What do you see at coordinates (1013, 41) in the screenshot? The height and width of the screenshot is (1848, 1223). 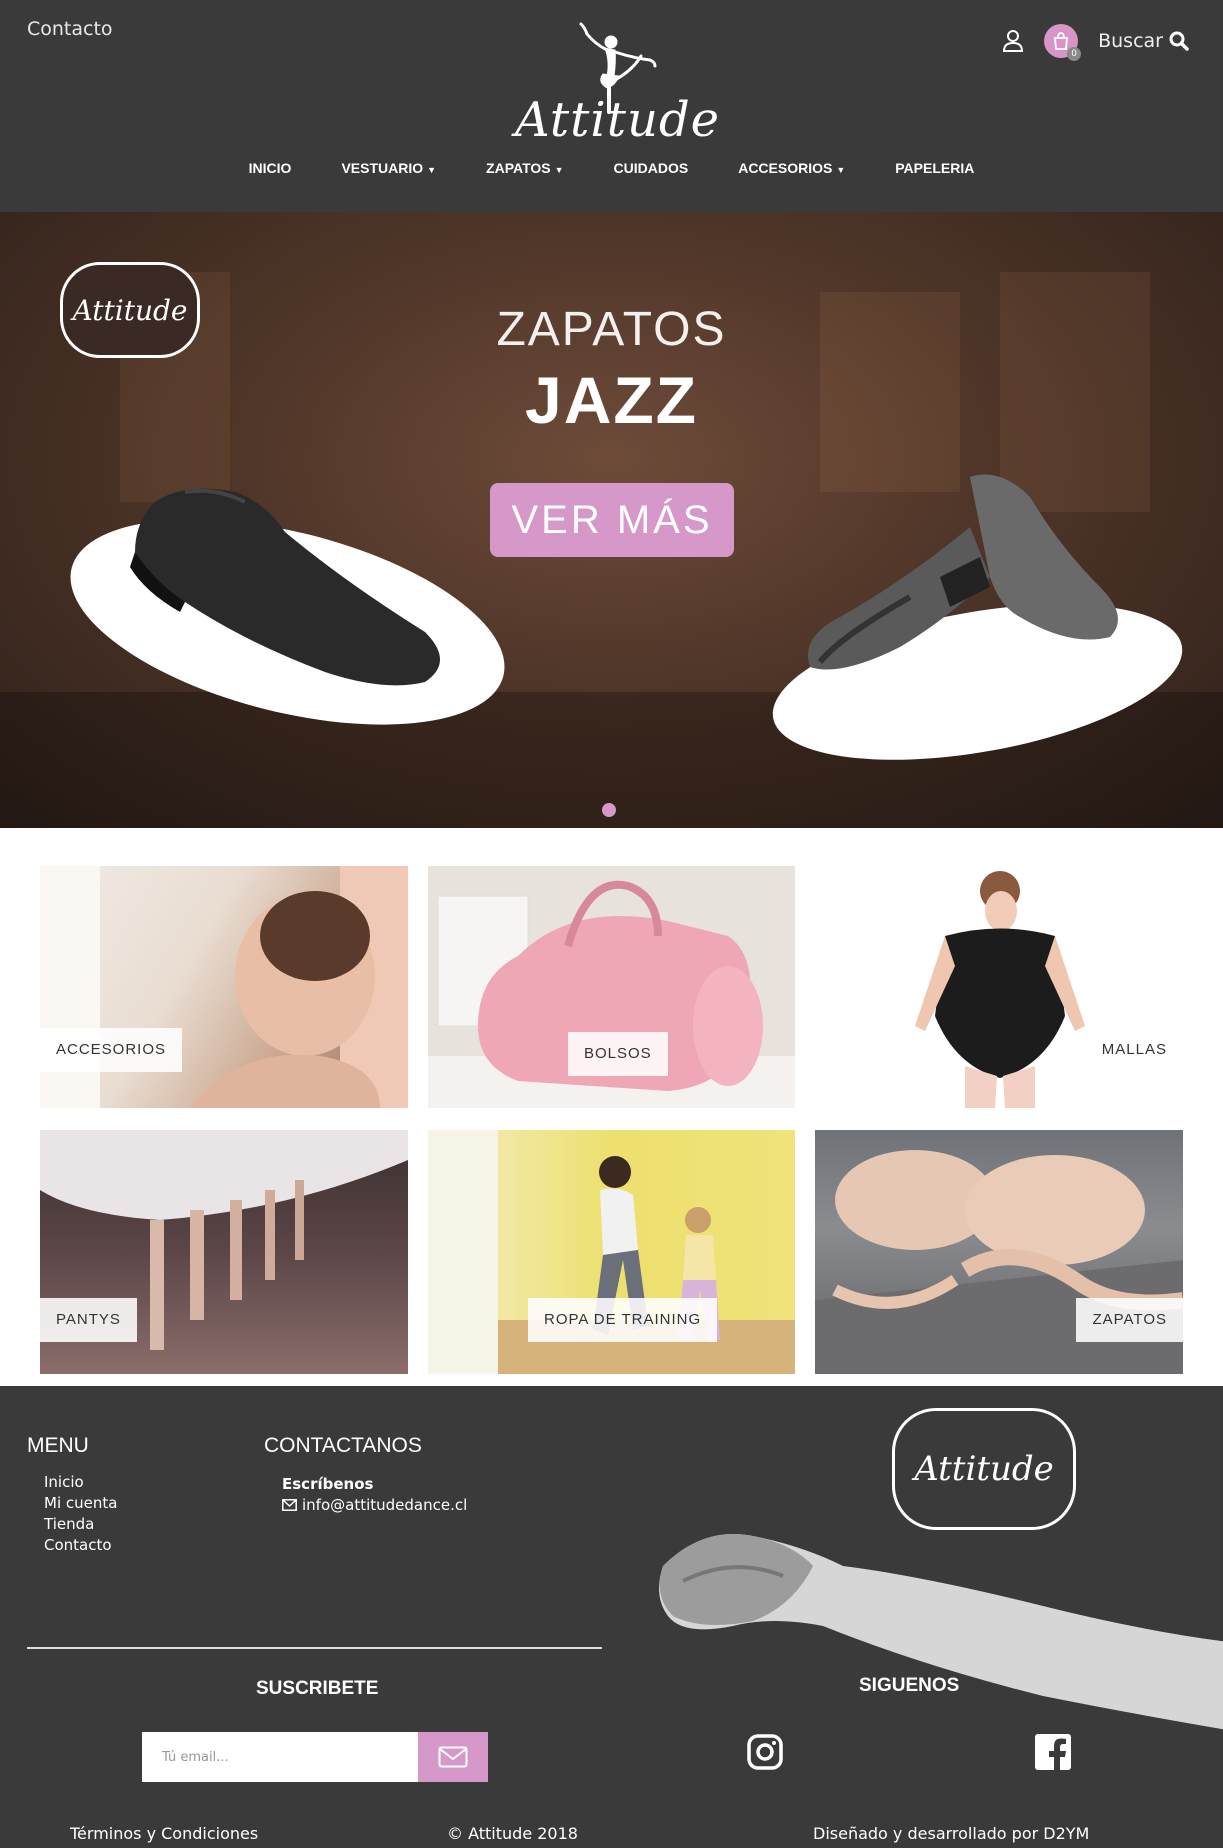 I see `user-icon` at bounding box center [1013, 41].